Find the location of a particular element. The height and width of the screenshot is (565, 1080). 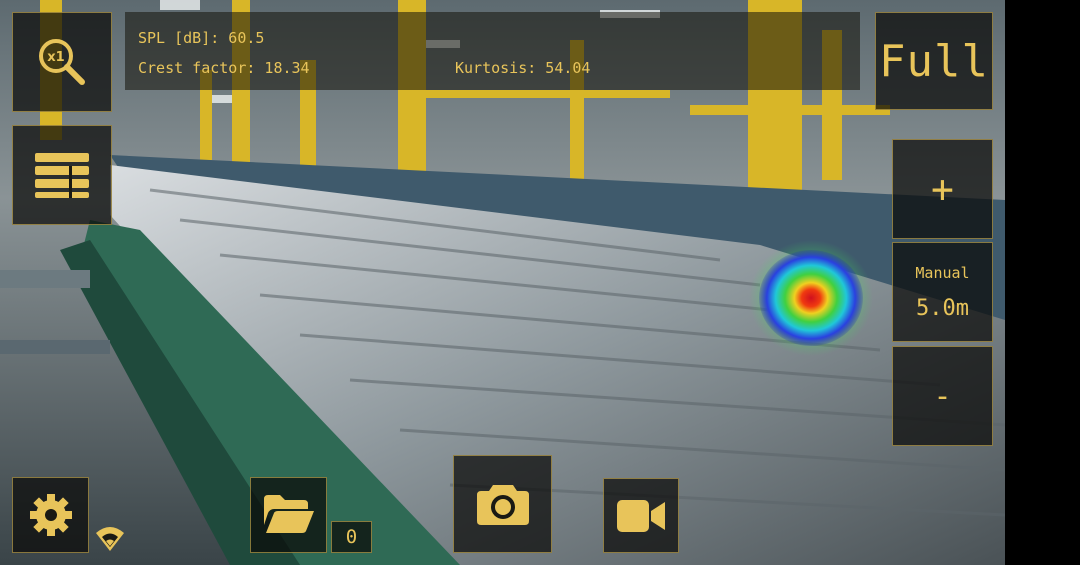

focus-distance-button: Manual 5.0m is located at coordinates (942, 292).